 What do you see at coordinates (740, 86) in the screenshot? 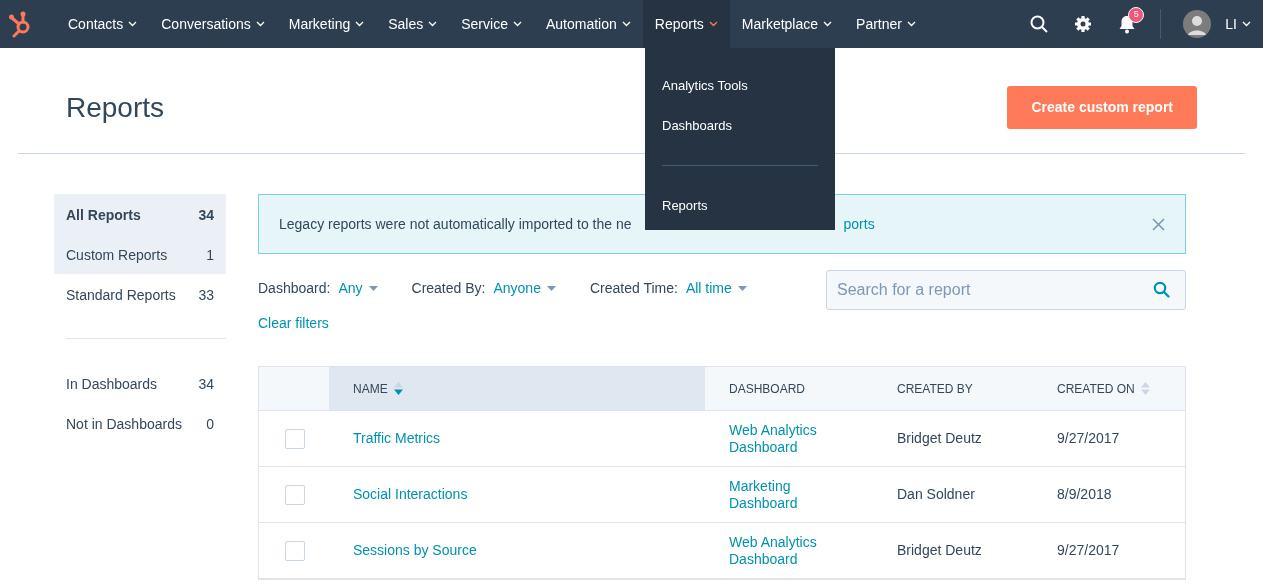
I see `menu-item: Analytics Tools` at bounding box center [740, 86].